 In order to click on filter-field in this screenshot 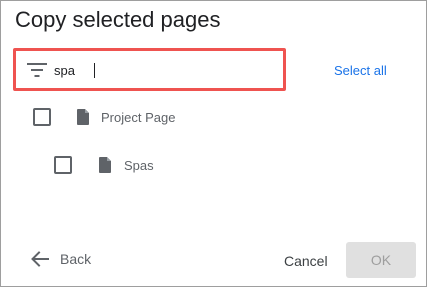, I will do `click(149, 69)`.